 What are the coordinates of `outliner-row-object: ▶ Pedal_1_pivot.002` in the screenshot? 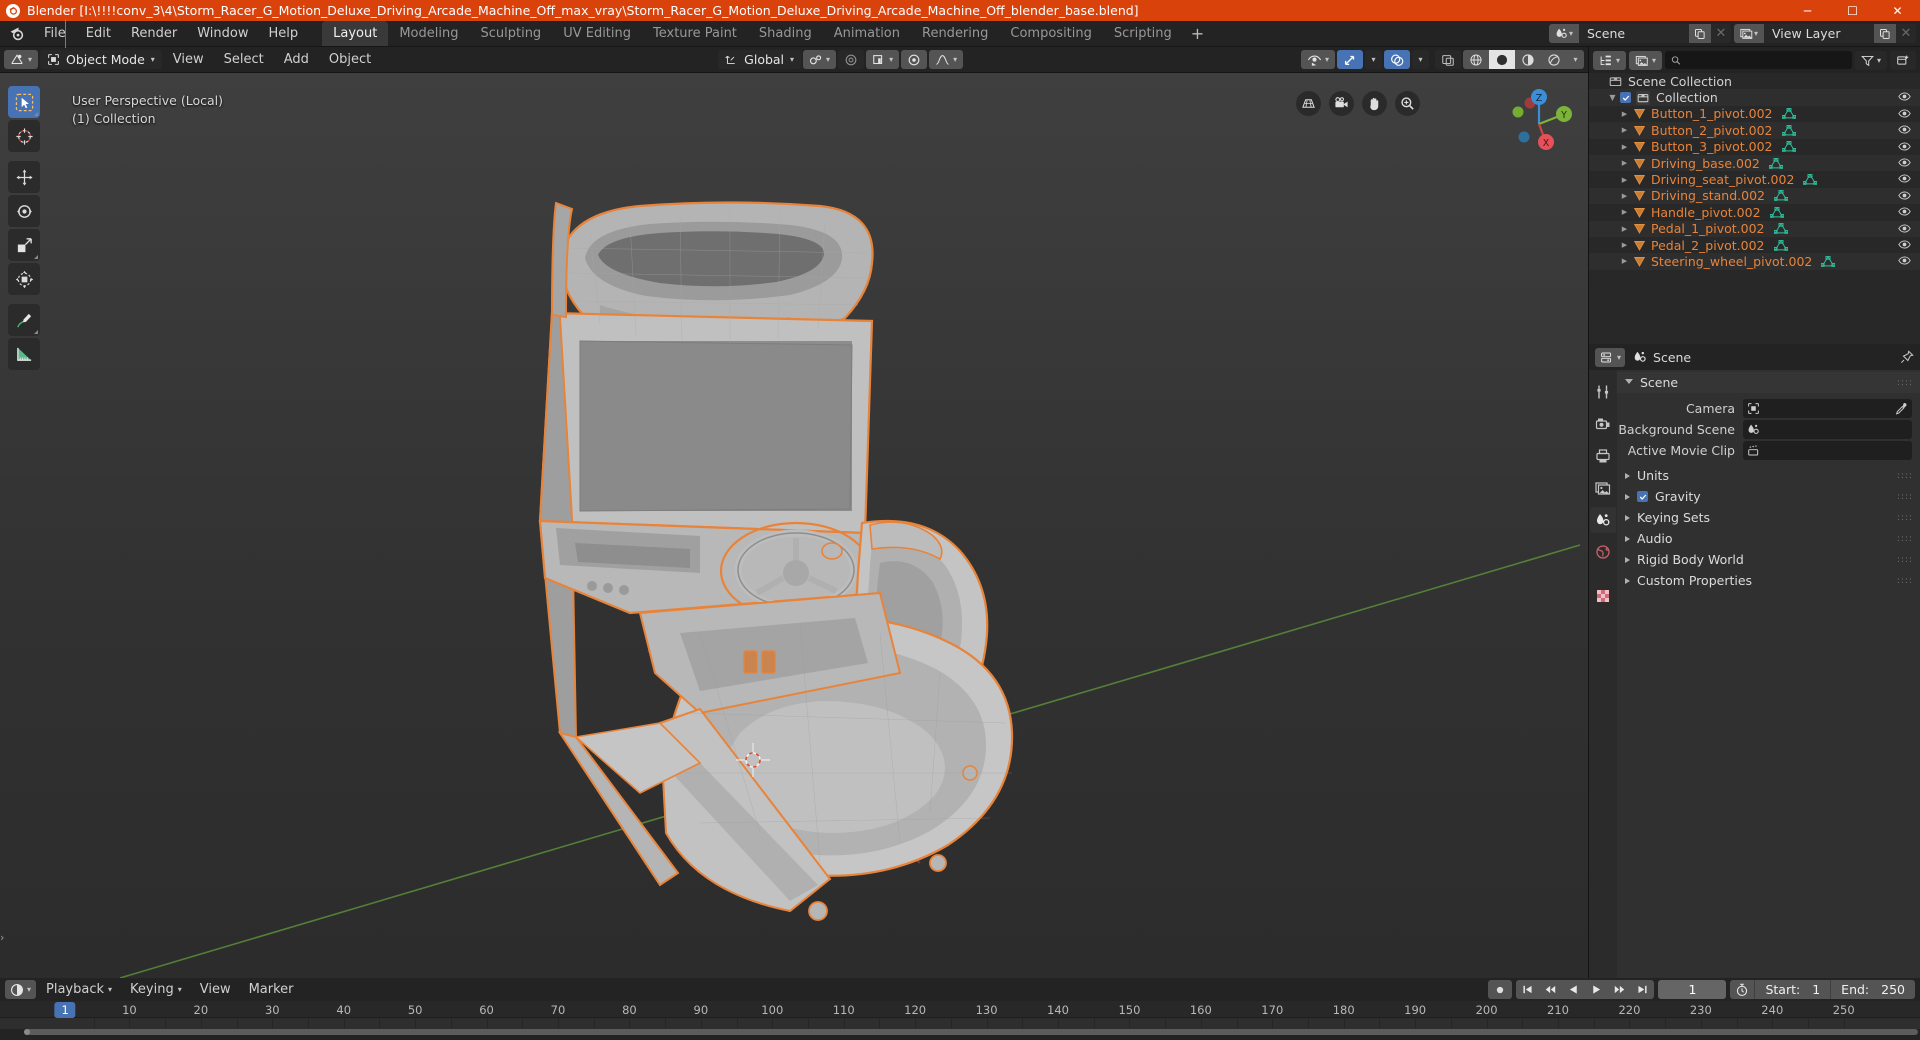 It's located at (1754, 228).